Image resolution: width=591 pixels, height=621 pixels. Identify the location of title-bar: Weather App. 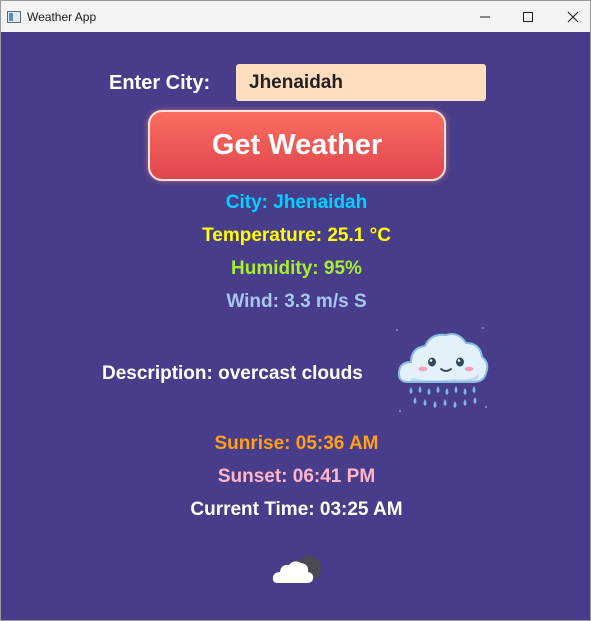
(295, 16).